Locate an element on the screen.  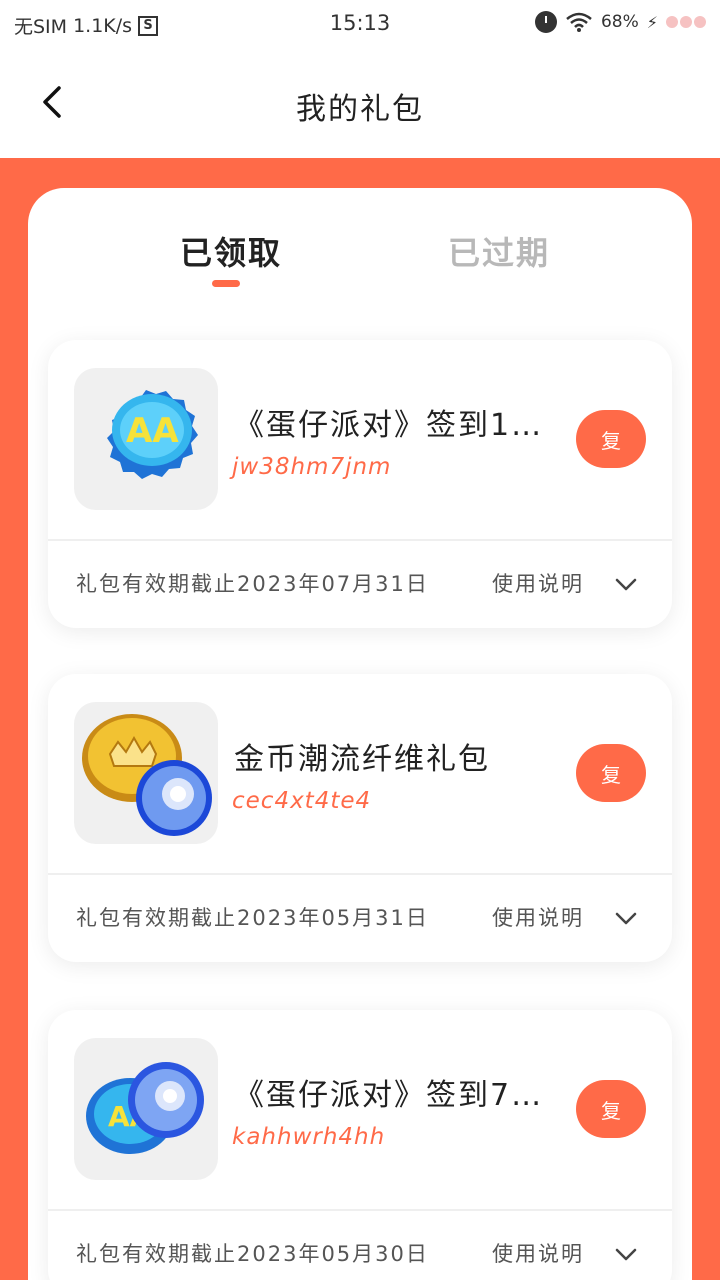
tab-indicator is located at coordinates (226, 283).